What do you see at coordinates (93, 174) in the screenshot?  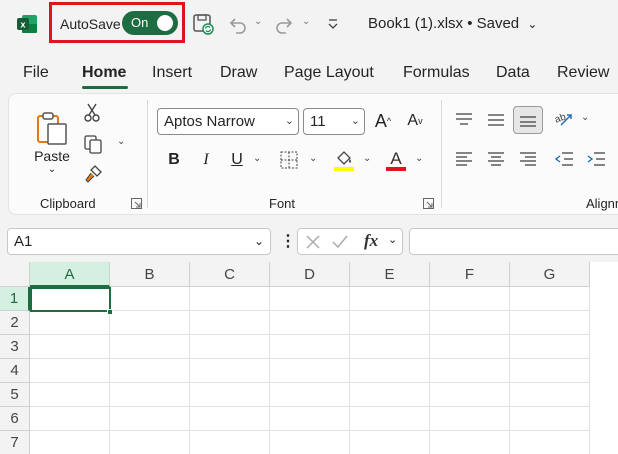 I see `format-painter-icon` at bounding box center [93, 174].